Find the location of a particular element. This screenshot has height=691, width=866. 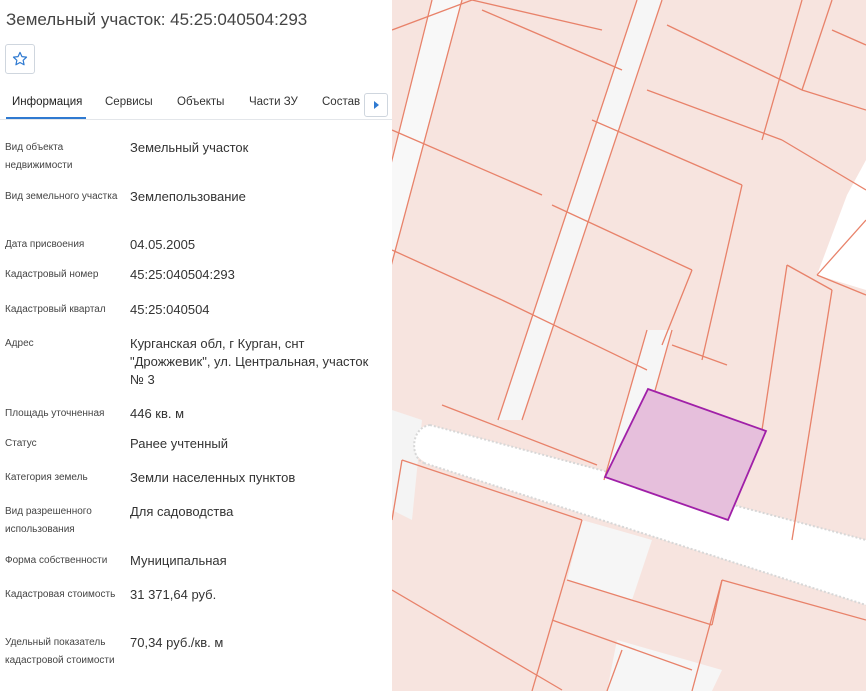

field-label: Вид объекта недвижимости is located at coordinates (39, 156).